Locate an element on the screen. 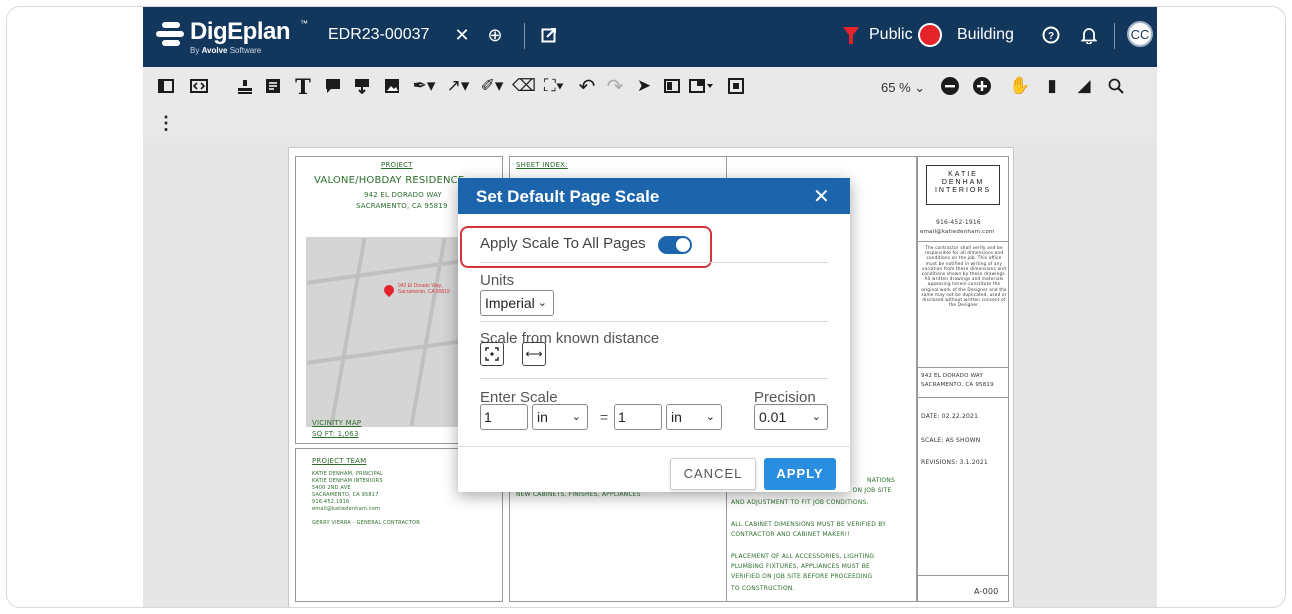  user-avatar: CC is located at coordinates (1140, 34).